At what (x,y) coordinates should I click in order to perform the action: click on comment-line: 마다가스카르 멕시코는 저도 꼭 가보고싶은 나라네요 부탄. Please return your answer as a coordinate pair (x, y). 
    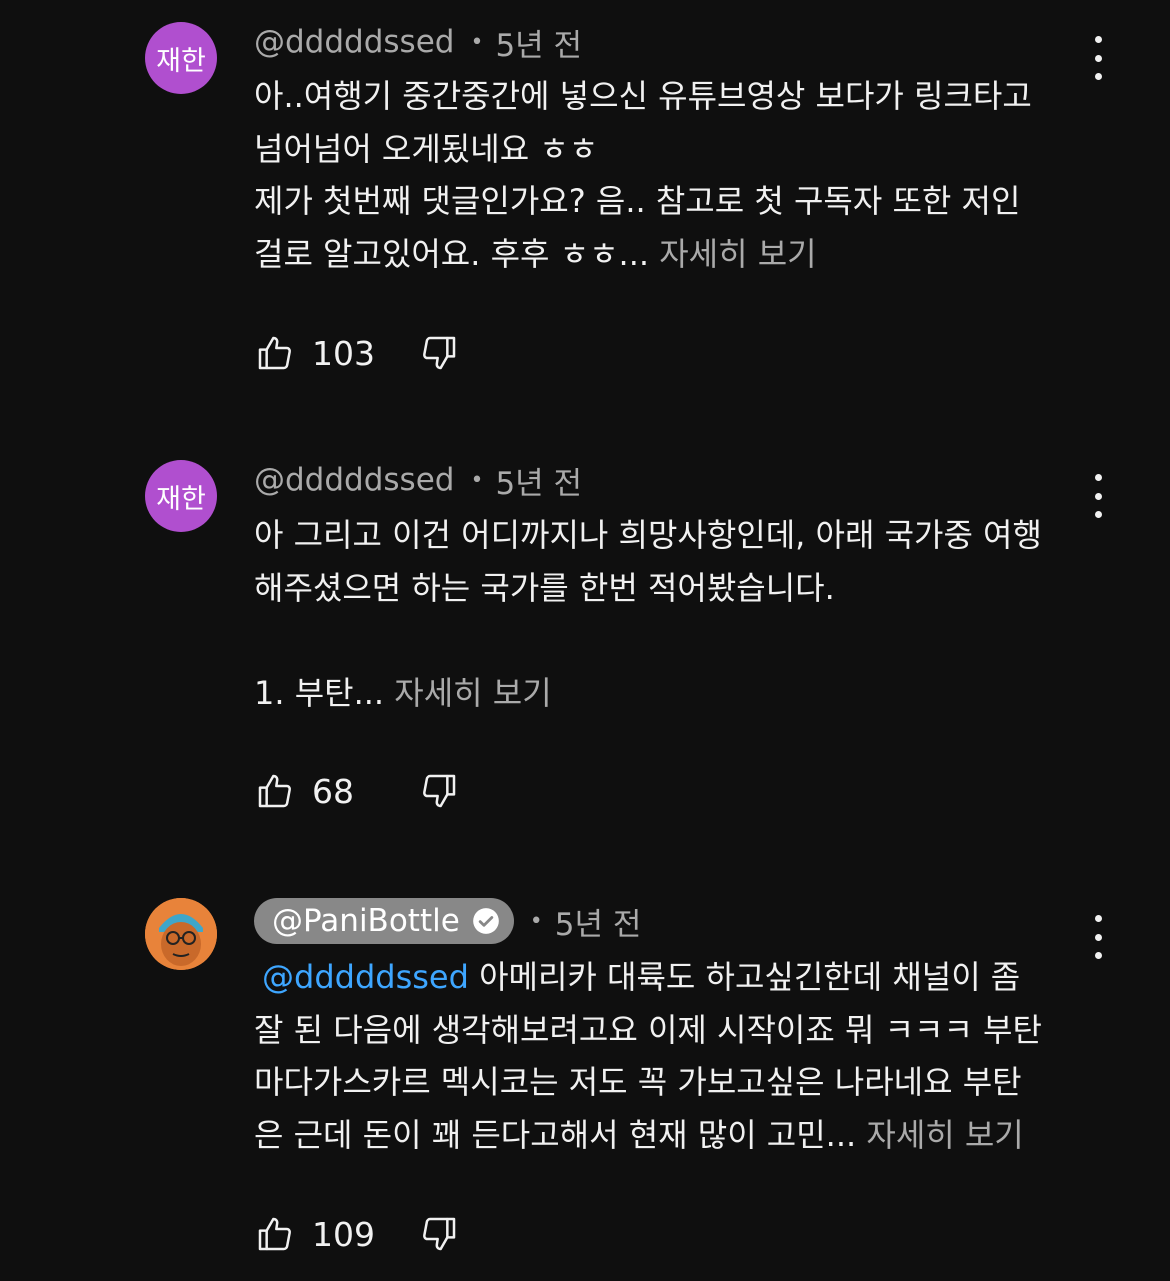
    Looking at the image, I should click on (638, 1082).